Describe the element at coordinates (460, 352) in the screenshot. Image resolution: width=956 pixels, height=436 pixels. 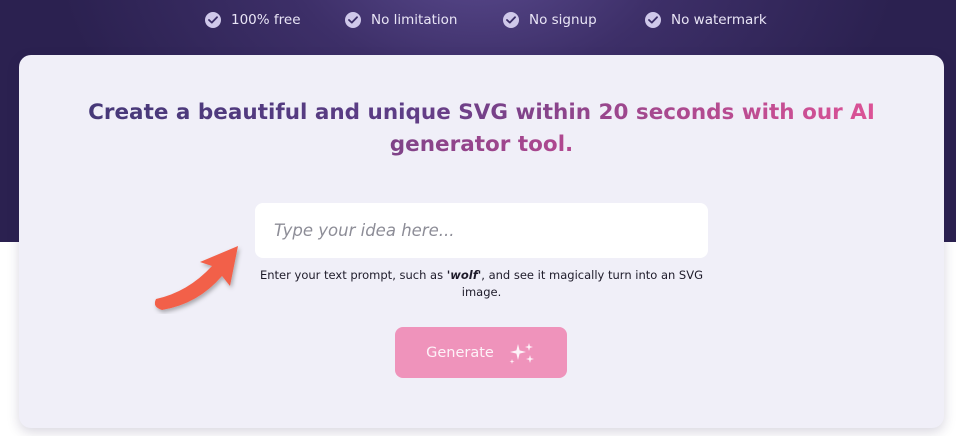
I see `generate-button-label: Generate` at that location.